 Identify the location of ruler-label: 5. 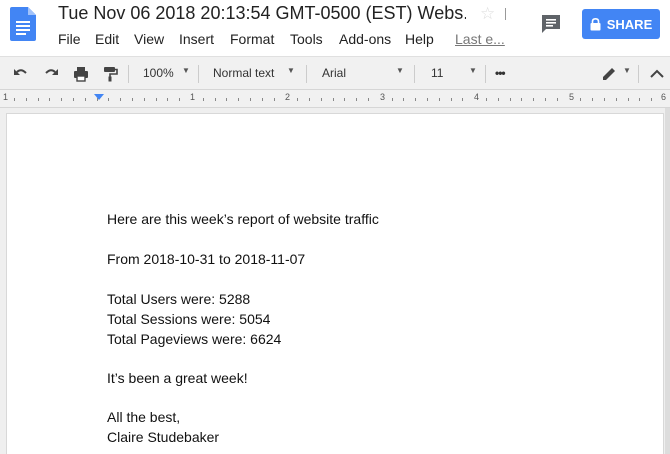
(572, 97).